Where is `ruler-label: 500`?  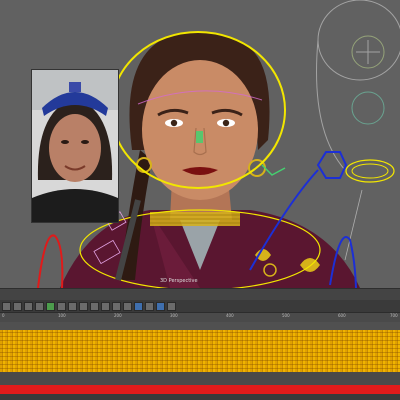
ruler-label: 500 is located at coordinates (286, 315).